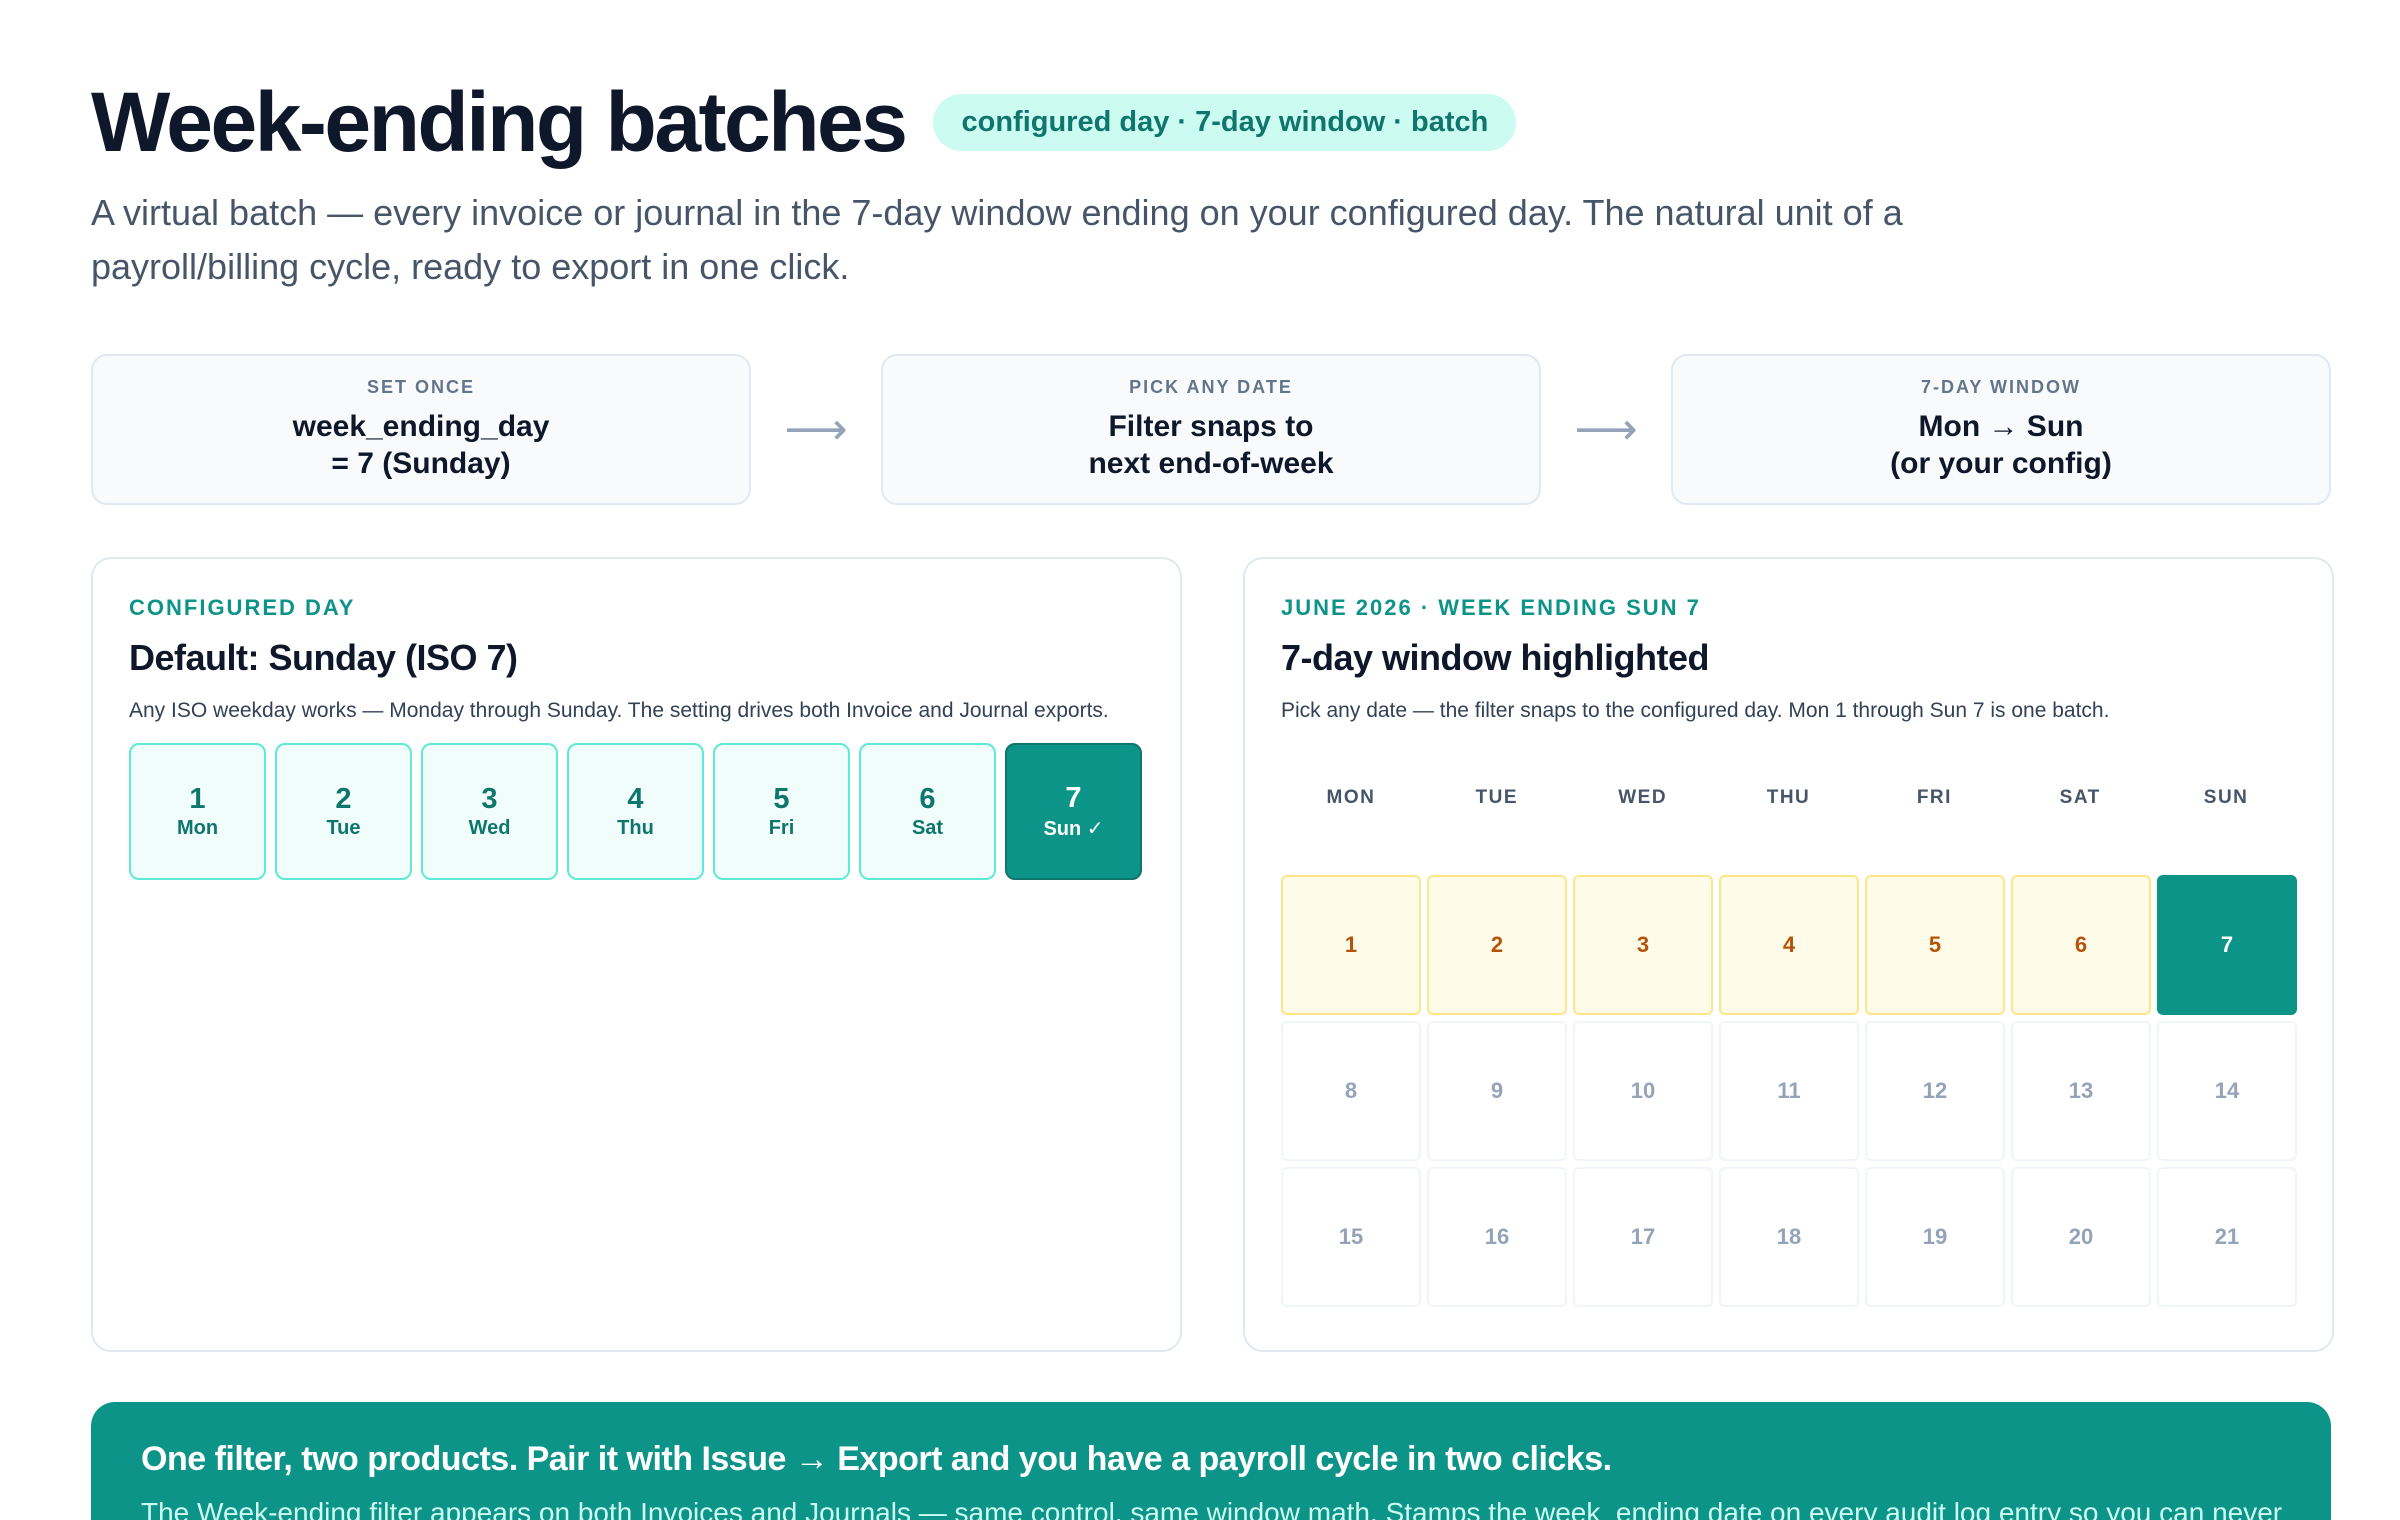 This screenshot has height=1520, width=2400. What do you see at coordinates (1789, 945) in the screenshot?
I see `calendar-day-4: 4` at bounding box center [1789, 945].